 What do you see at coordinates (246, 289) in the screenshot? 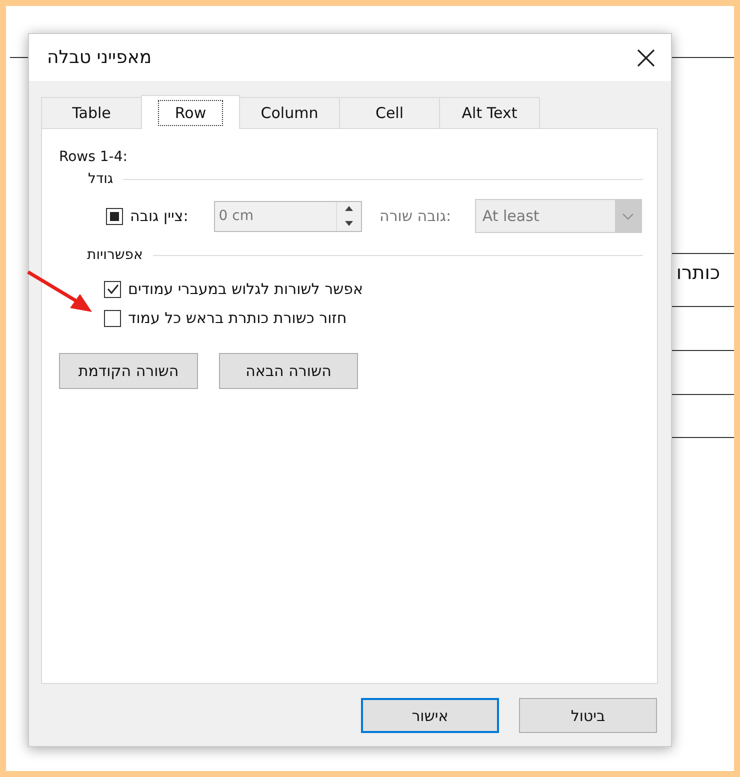
I see `option-label: אפשר לשורות לגלוש במעברי עמודים` at bounding box center [246, 289].